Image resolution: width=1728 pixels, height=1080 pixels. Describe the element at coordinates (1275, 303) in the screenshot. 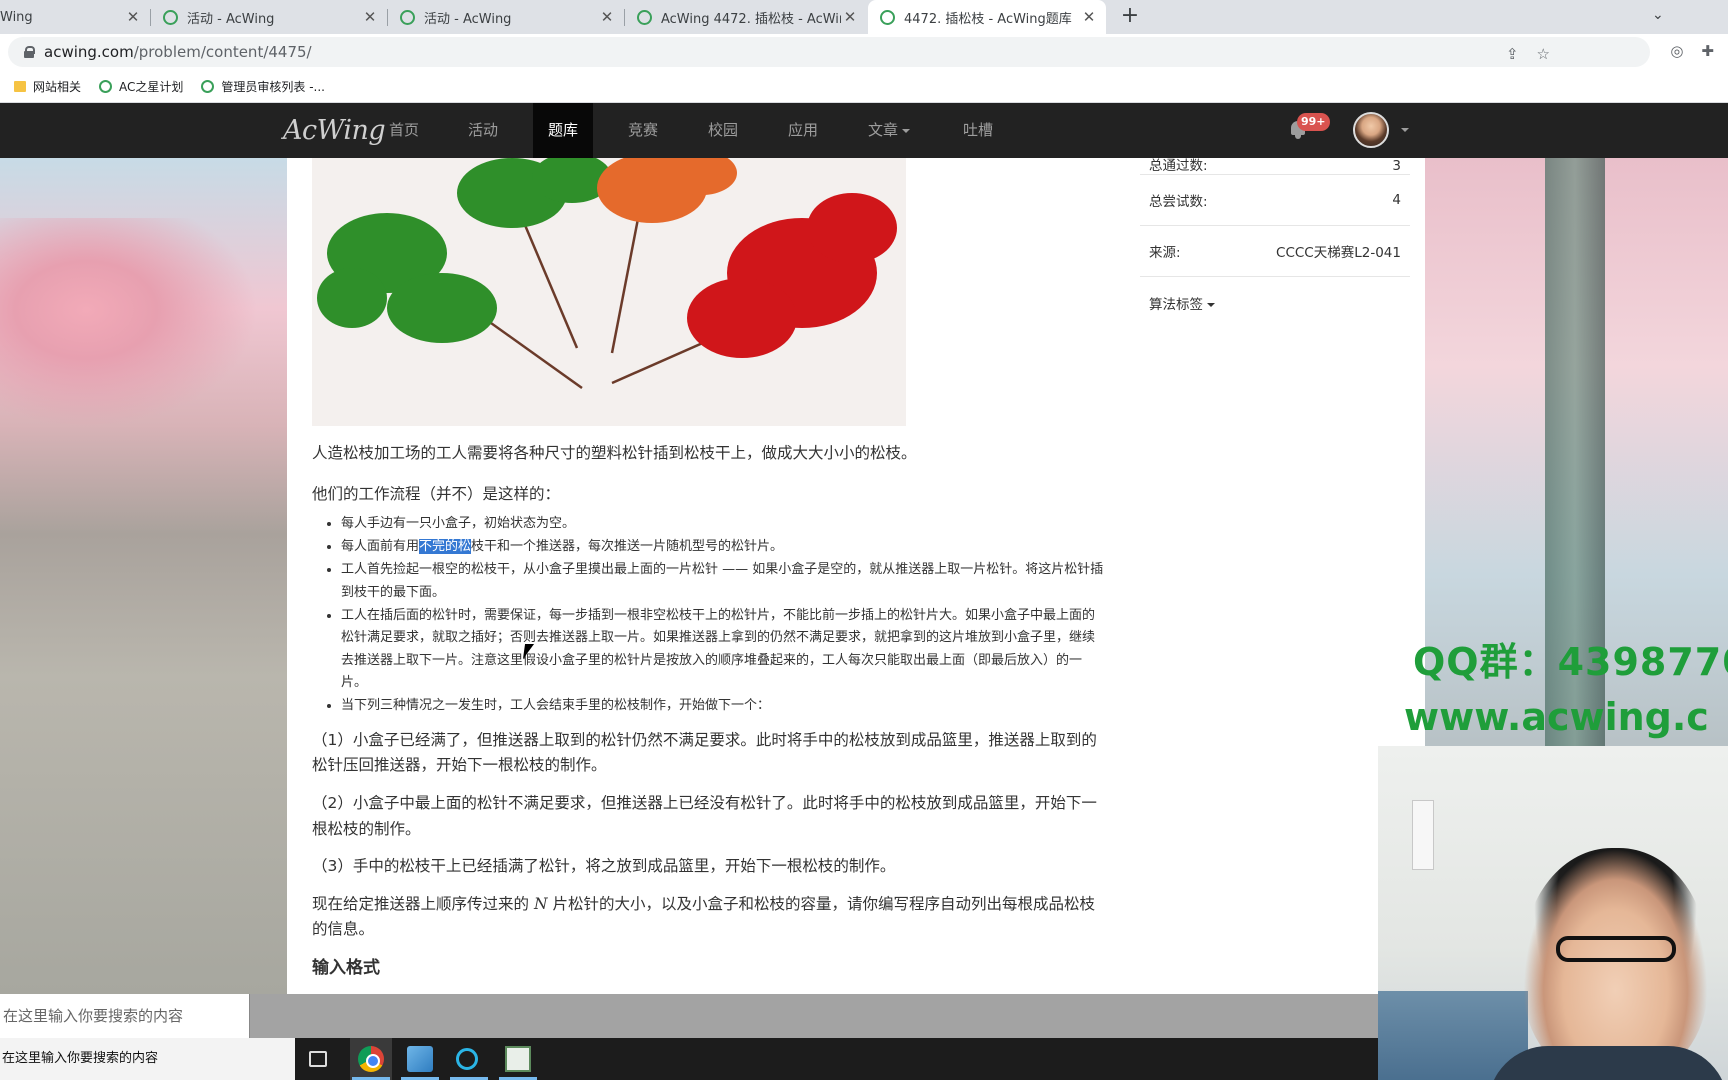

I see `algorithm-tags-toggle: 算法标签` at that location.